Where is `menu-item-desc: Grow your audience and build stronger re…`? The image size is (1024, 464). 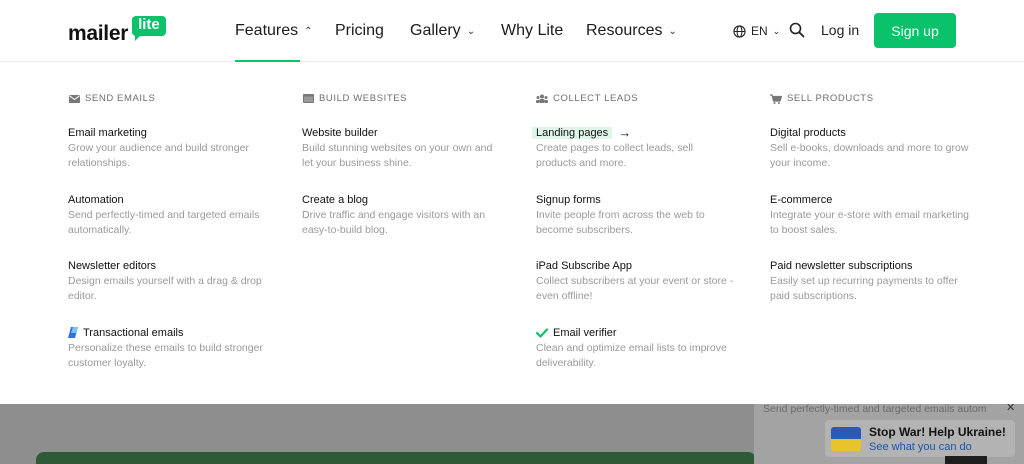 menu-item-desc: Grow your audience and build stronger re… is located at coordinates (158, 155).